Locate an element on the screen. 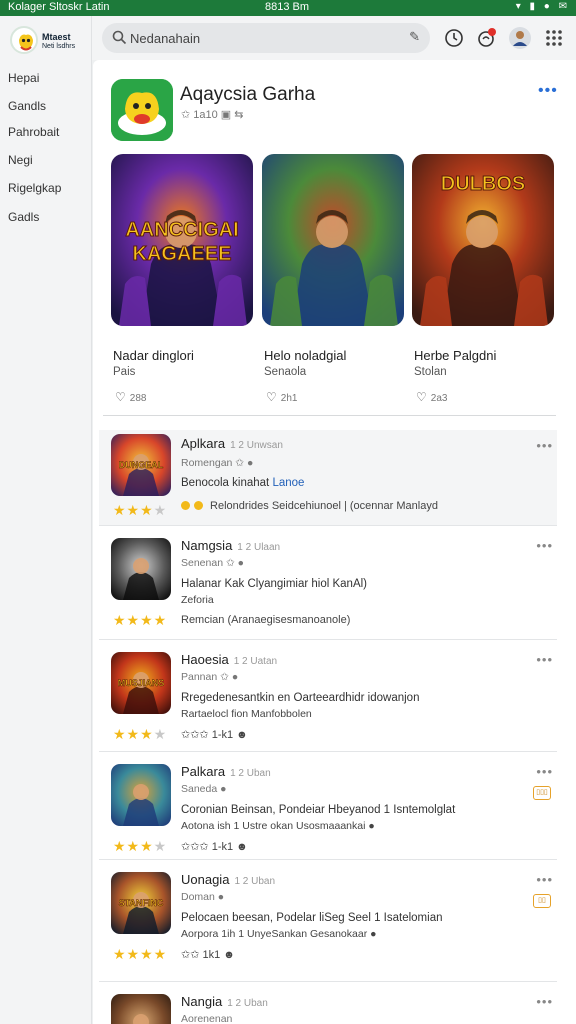  featured-app-icon is located at coordinates (142, 110).